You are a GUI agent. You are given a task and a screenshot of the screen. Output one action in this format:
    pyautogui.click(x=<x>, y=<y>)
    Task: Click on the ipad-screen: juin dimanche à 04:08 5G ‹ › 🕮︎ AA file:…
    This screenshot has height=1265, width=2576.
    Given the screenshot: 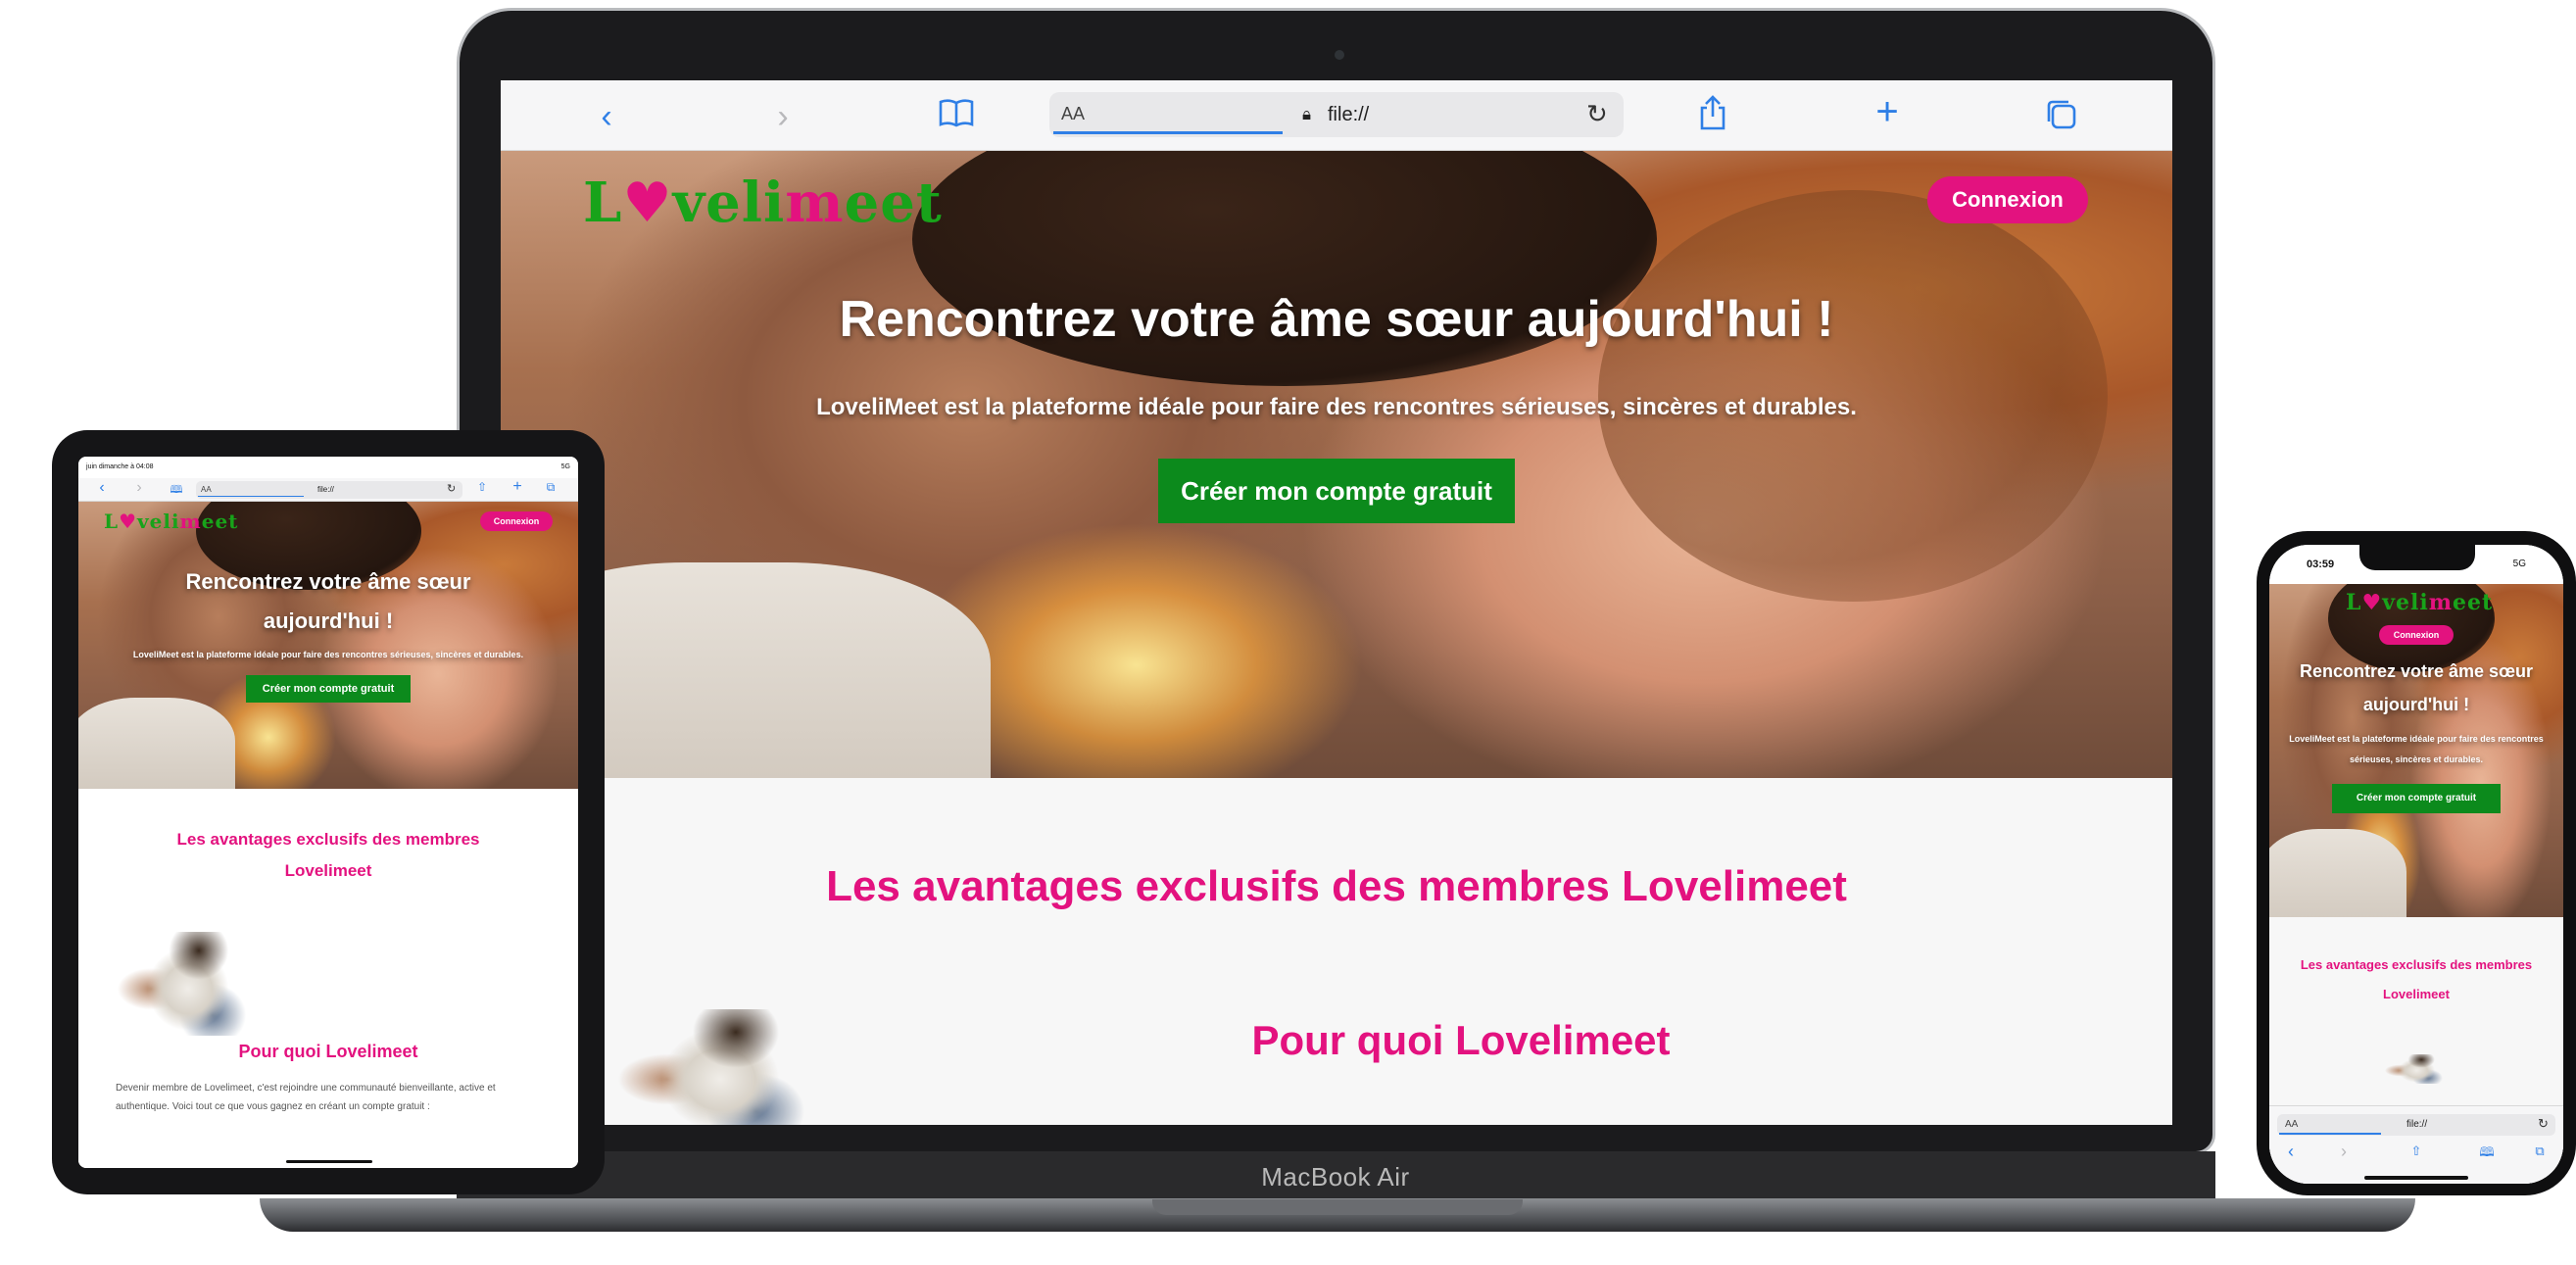 What is the action you would take?
    pyautogui.click(x=328, y=813)
    